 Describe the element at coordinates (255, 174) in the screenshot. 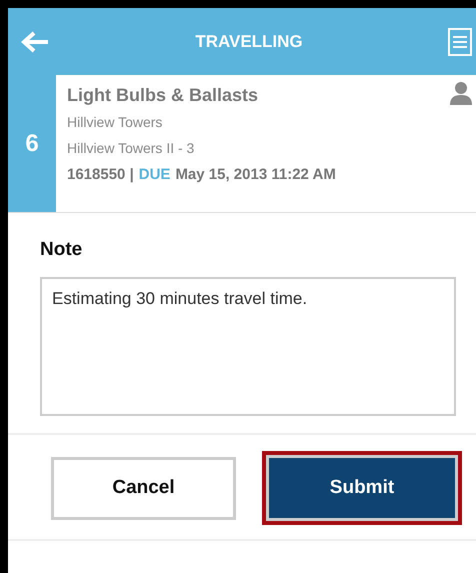

I see `due-date: May 15, 2013 11:22 AM` at that location.